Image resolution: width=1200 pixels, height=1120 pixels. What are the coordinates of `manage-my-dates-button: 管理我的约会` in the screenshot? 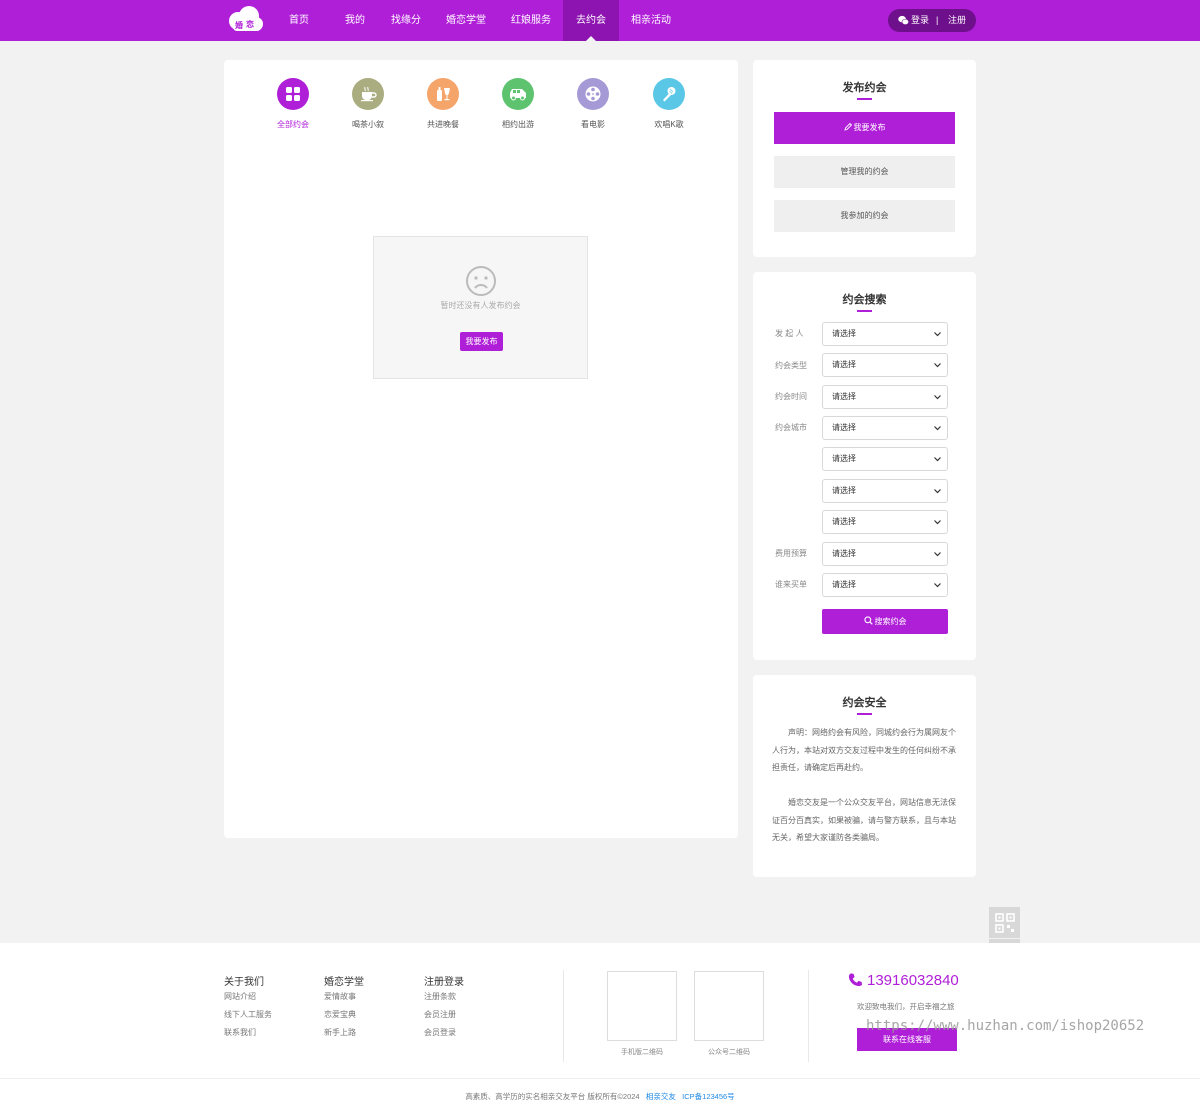 It's located at (864, 172).